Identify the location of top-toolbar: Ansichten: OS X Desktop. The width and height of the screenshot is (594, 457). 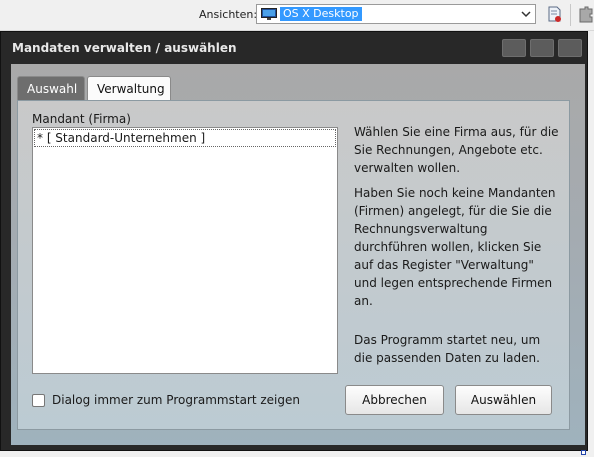
(297, 15).